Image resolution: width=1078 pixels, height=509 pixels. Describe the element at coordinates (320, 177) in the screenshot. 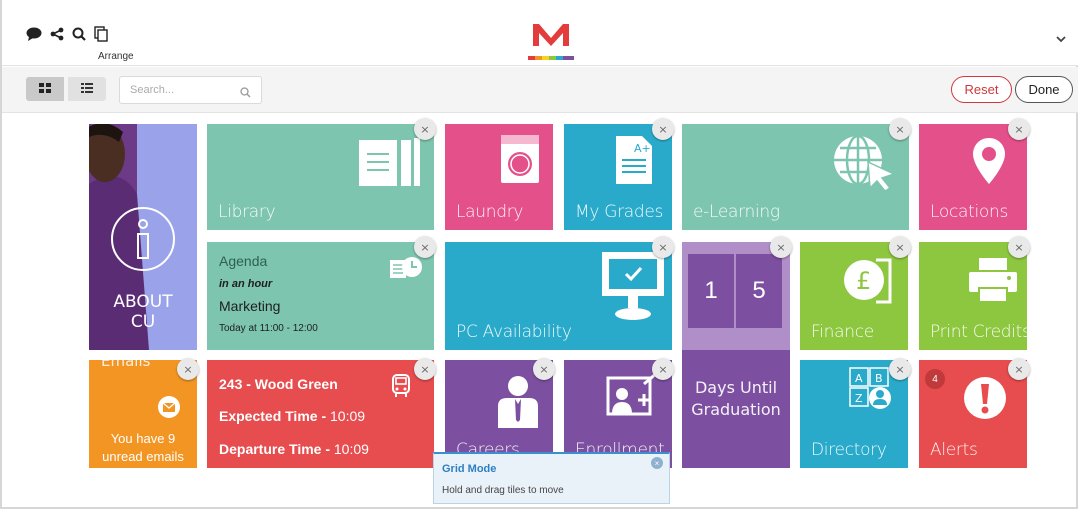

I see `tile-library: Library` at that location.